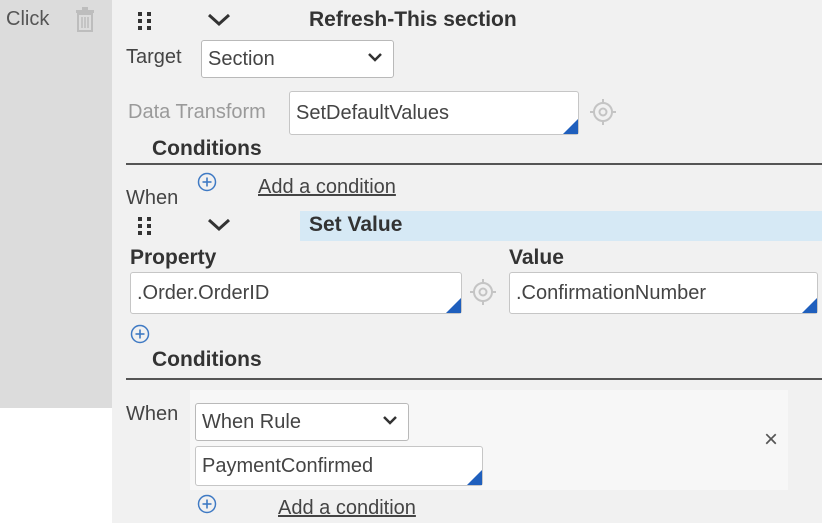 This screenshot has width=822, height=523. I want to click on value-label: Value, so click(536, 257).